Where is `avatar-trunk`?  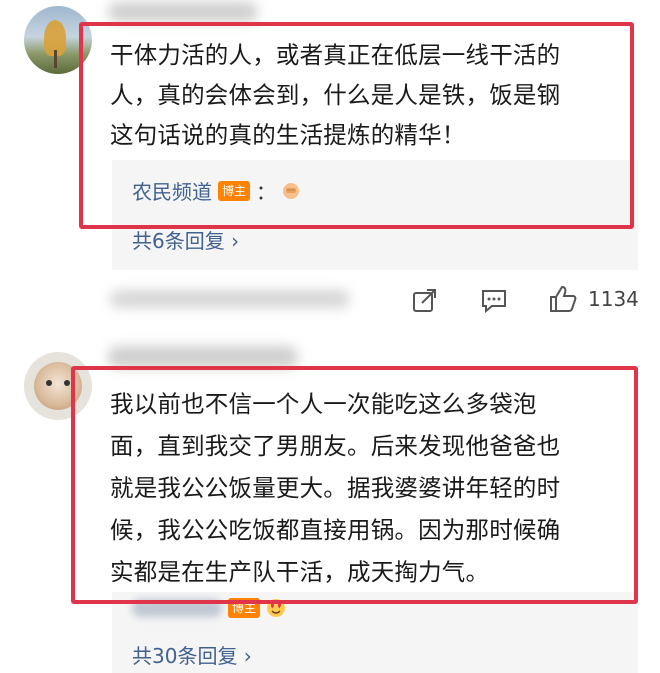 avatar-trunk is located at coordinates (55, 59).